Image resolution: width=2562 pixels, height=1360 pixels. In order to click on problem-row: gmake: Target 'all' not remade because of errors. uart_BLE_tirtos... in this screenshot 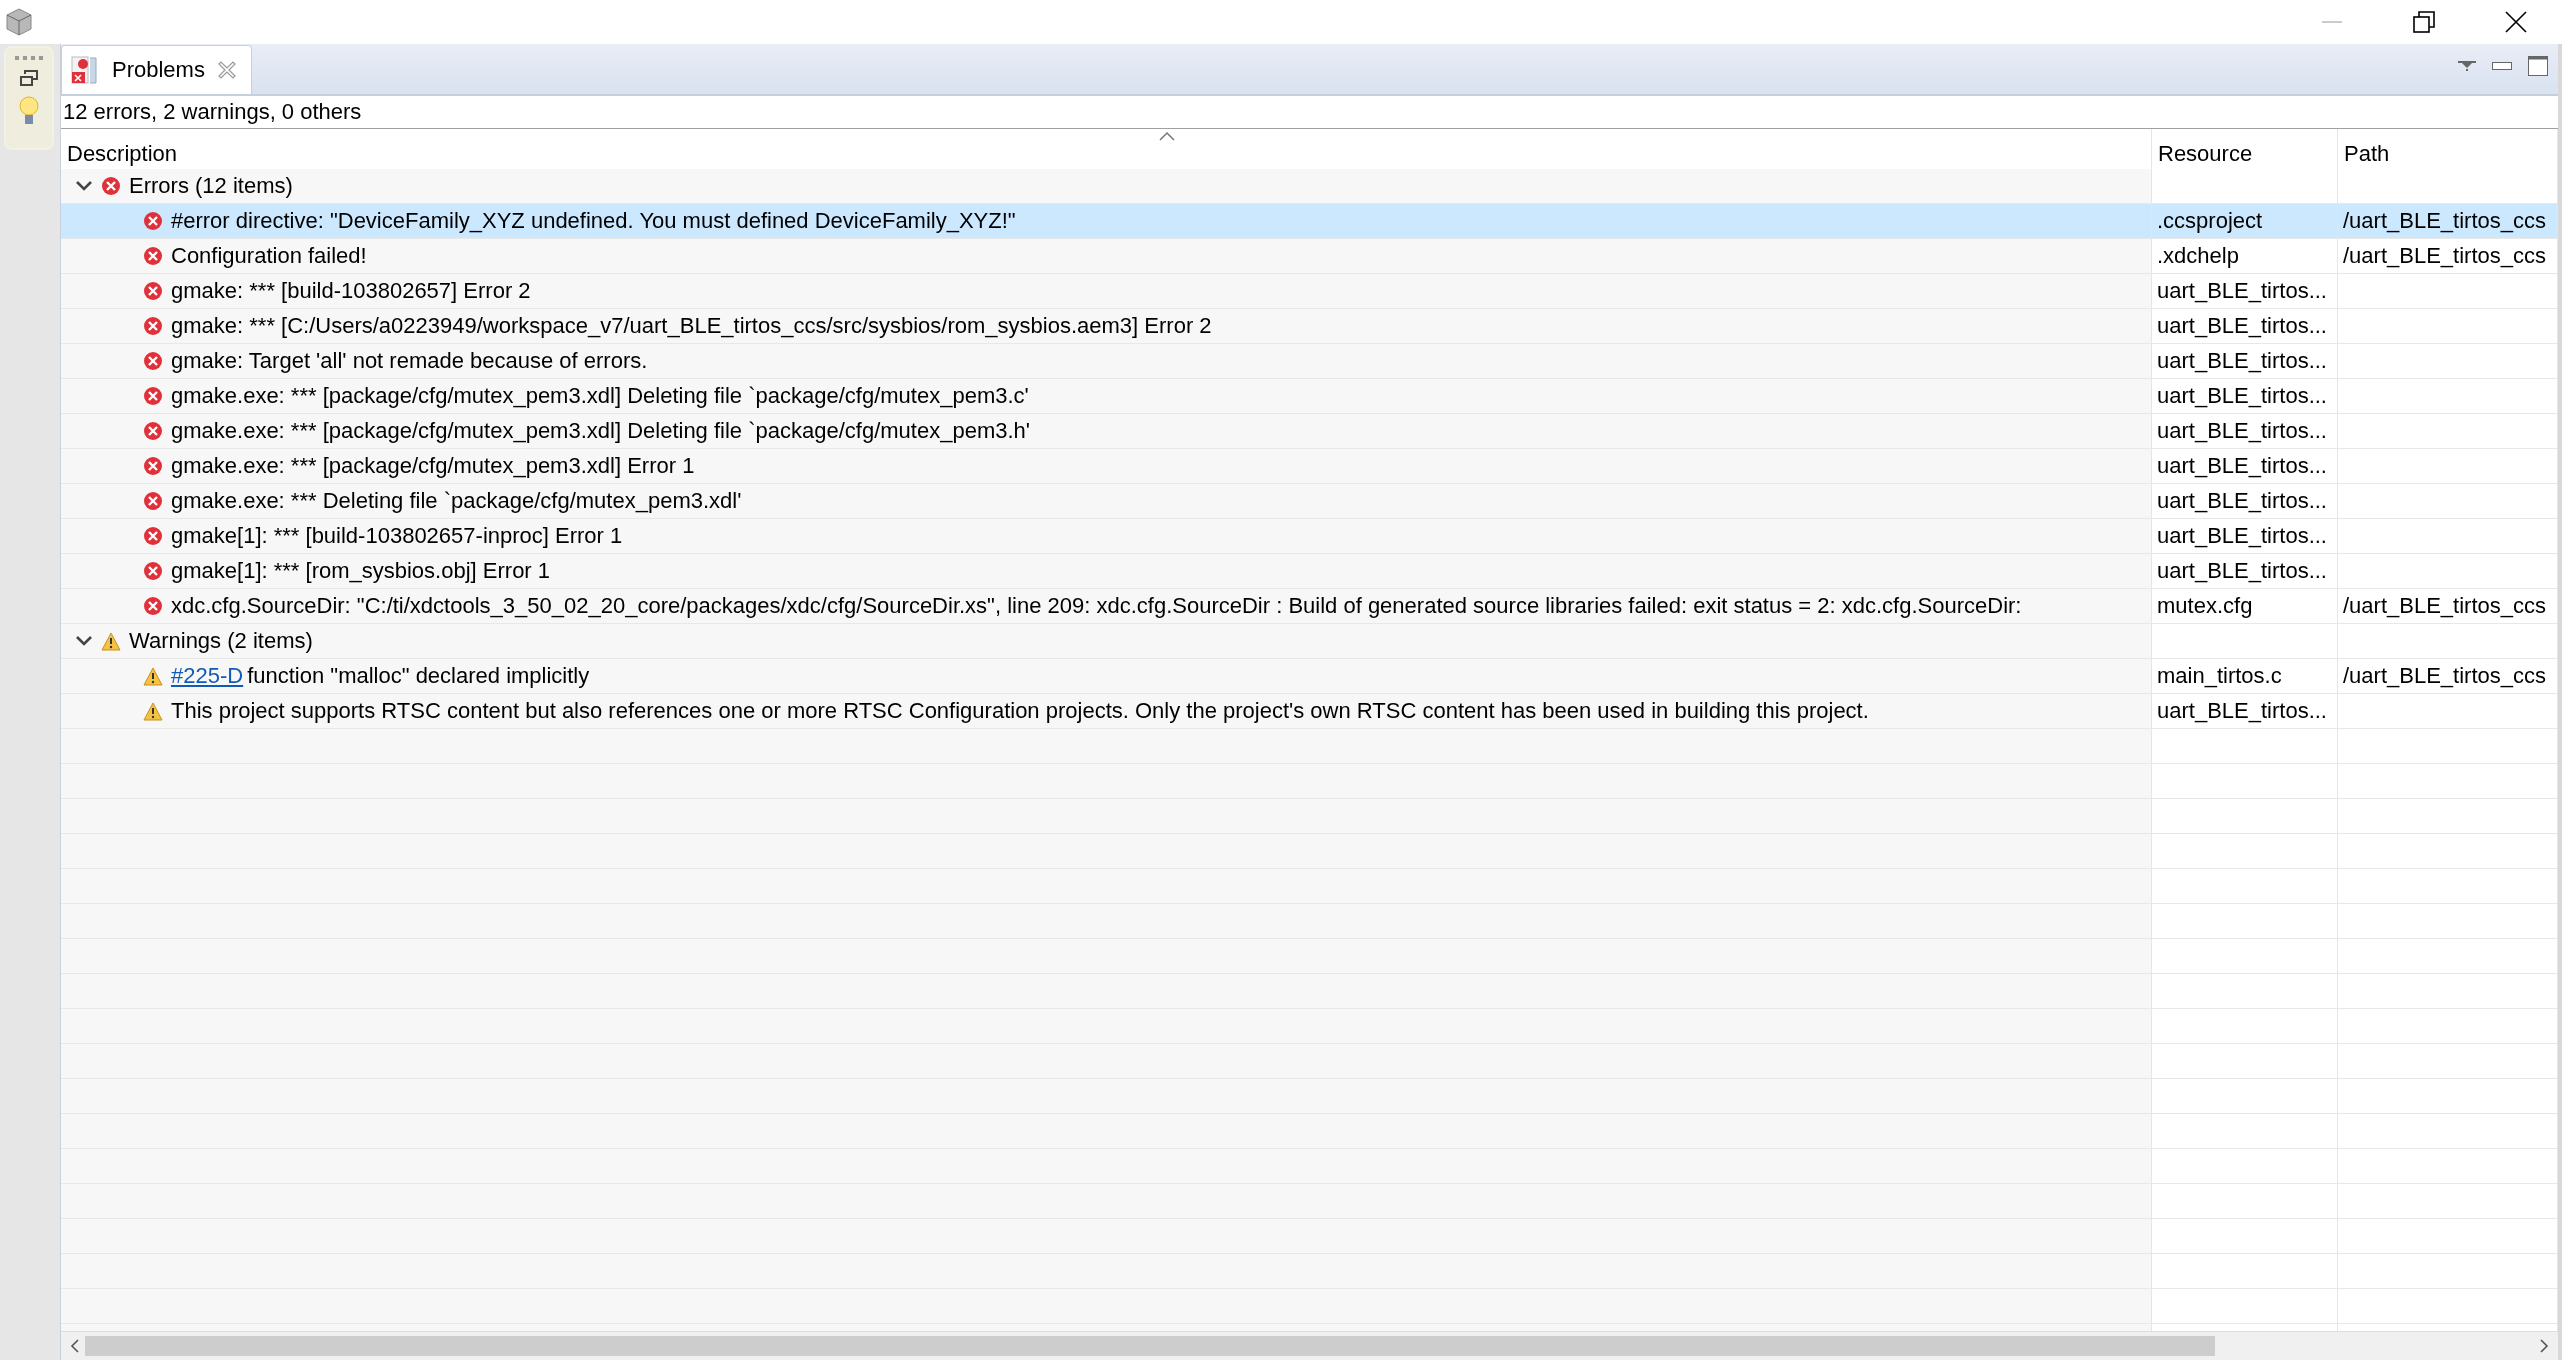, I will do `click(1309, 361)`.